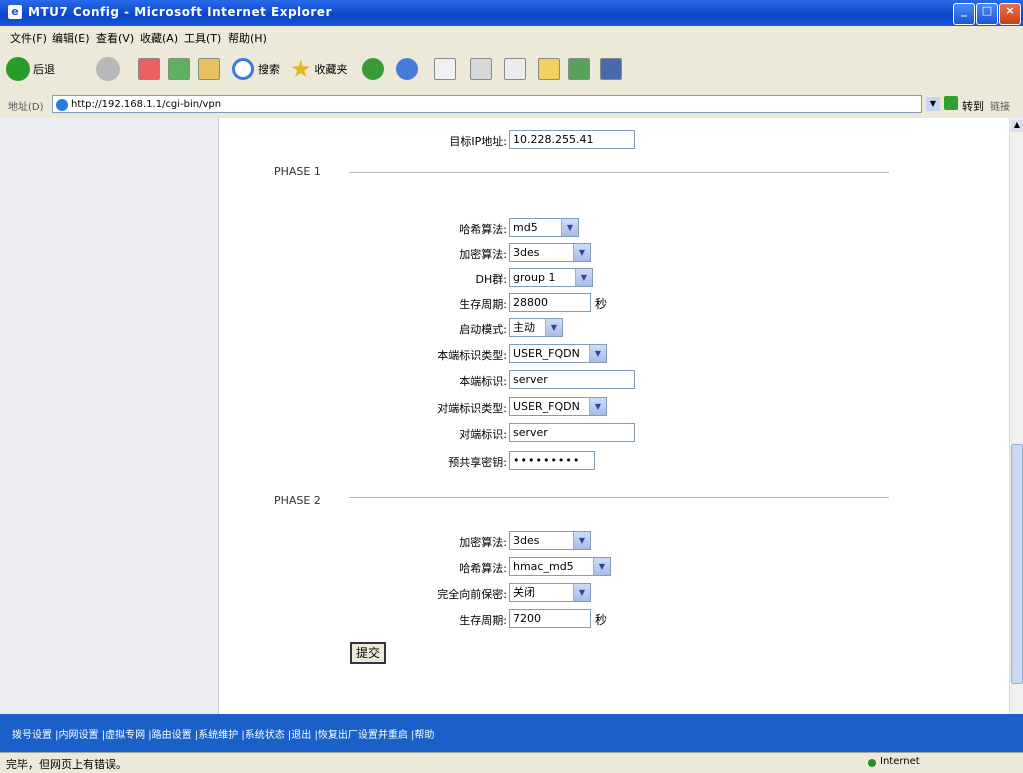 The width and height of the screenshot is (1023, 773). What do you see at coordinates (483, 304) in the screenshot?
I see `p1-lifetime-label: 生存周期:` at bounding box center [483, 304].